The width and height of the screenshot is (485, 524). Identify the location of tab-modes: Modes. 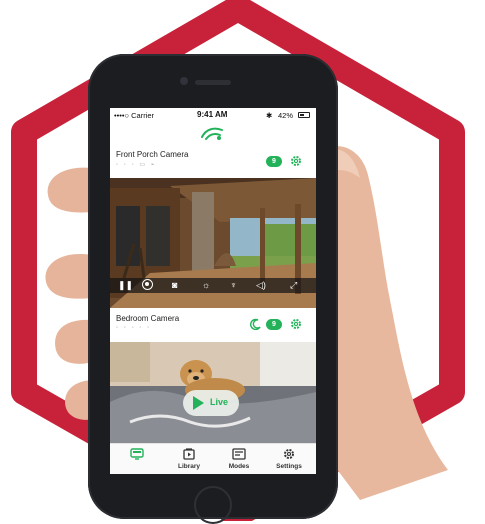
(239, 459).